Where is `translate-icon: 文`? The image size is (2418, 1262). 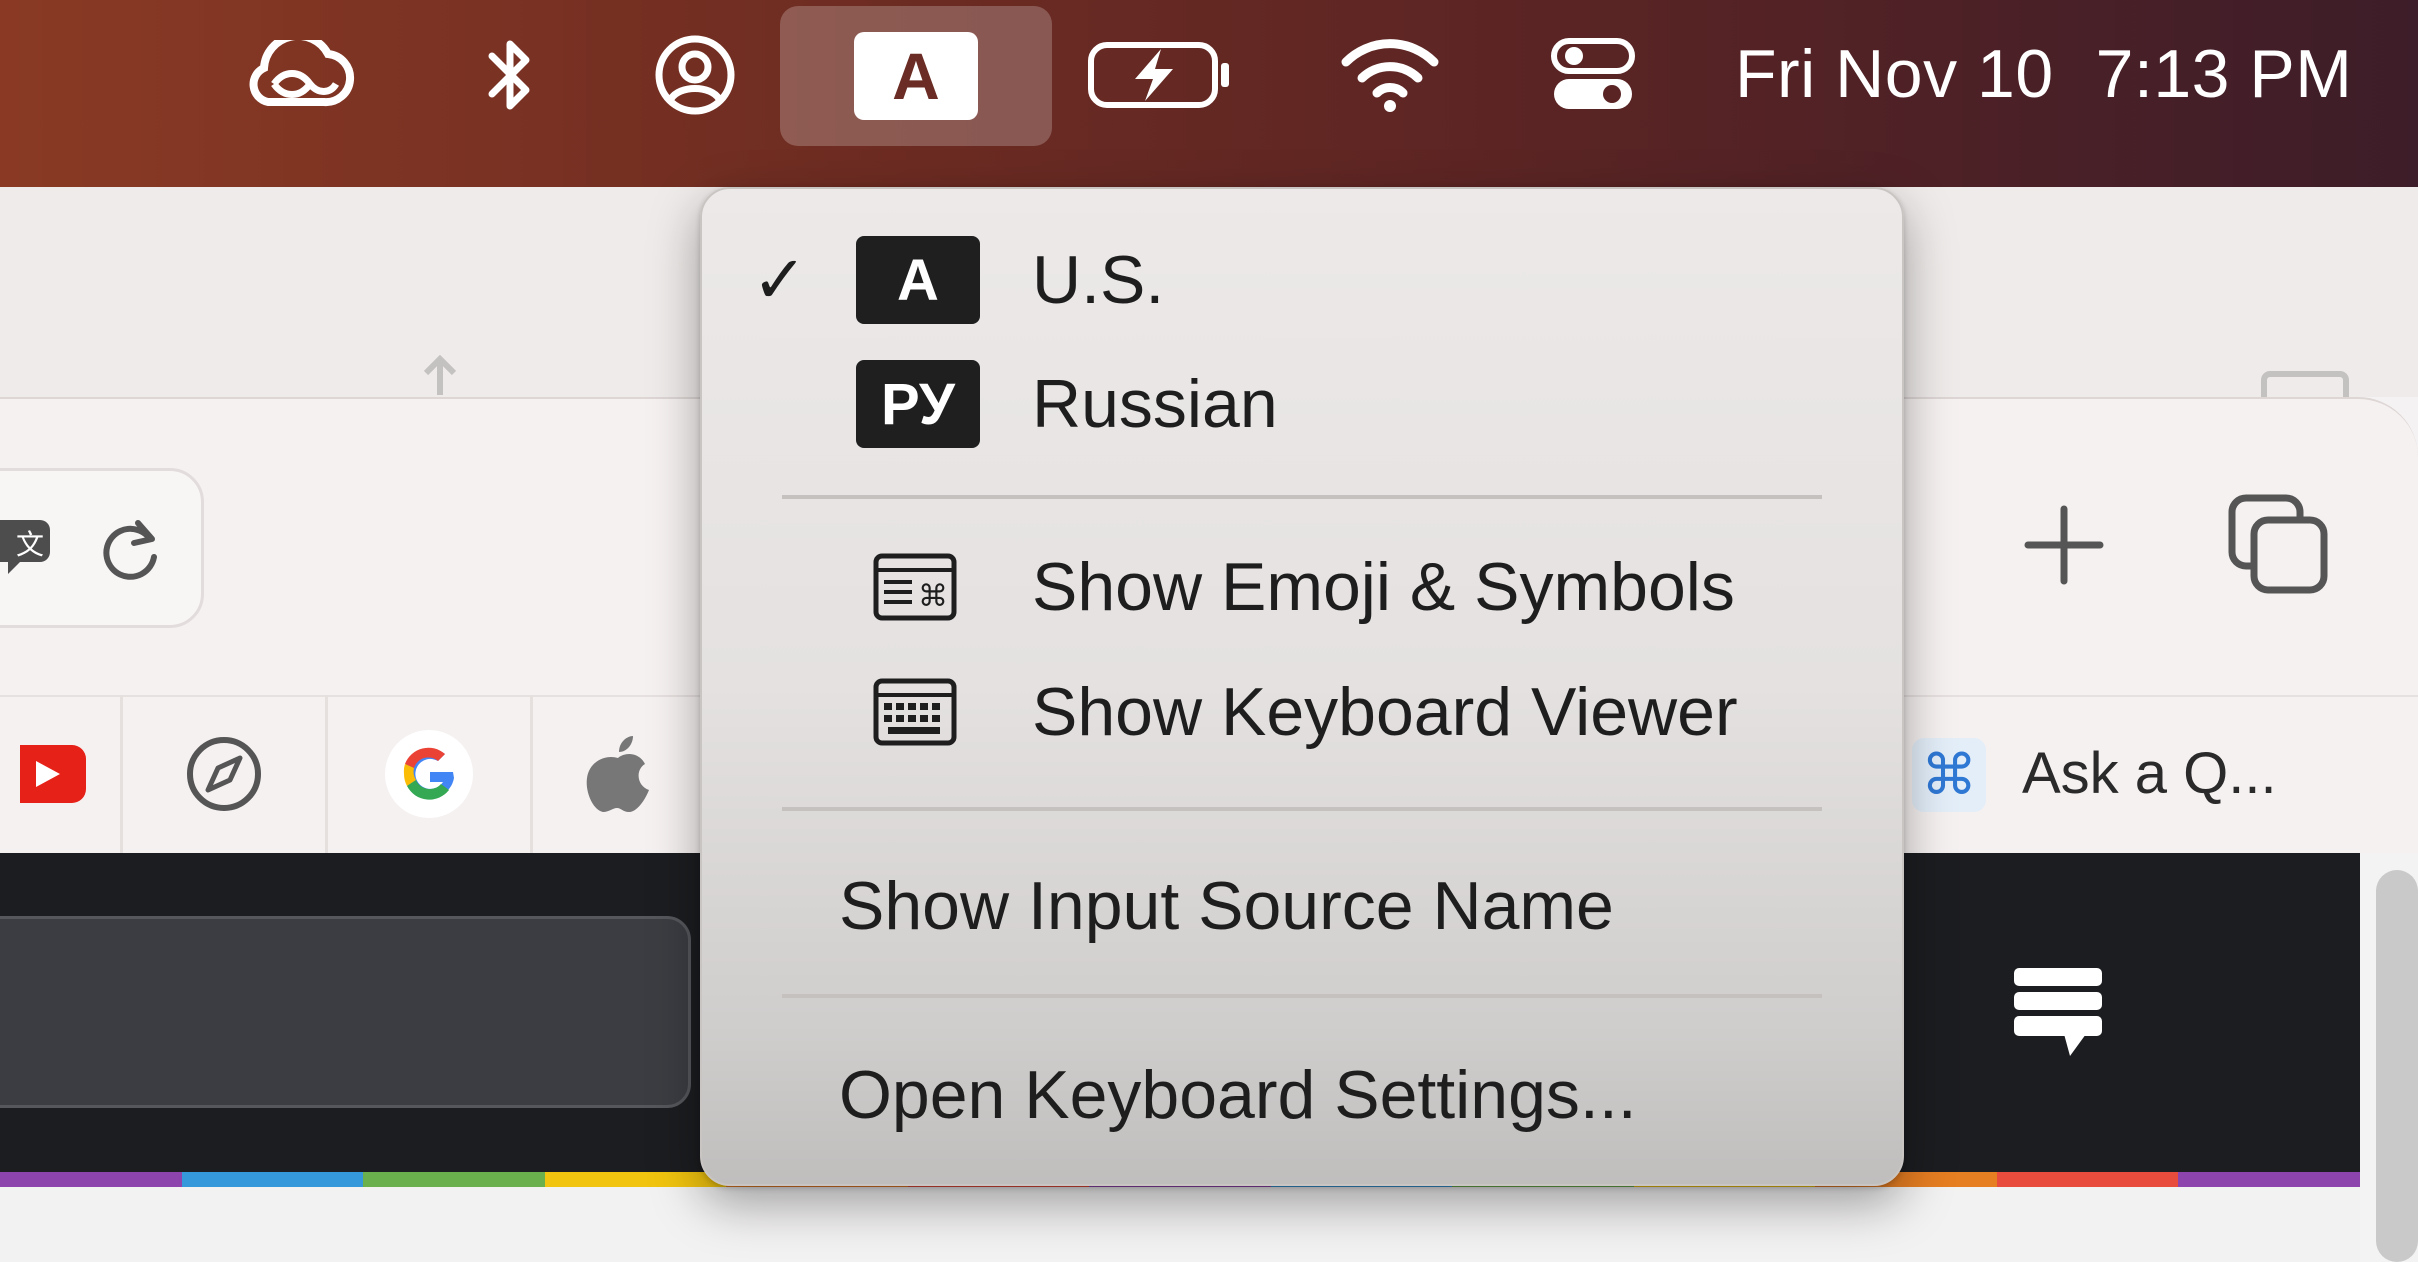
translate-icon: 文 is located at coordinates (33, 545).